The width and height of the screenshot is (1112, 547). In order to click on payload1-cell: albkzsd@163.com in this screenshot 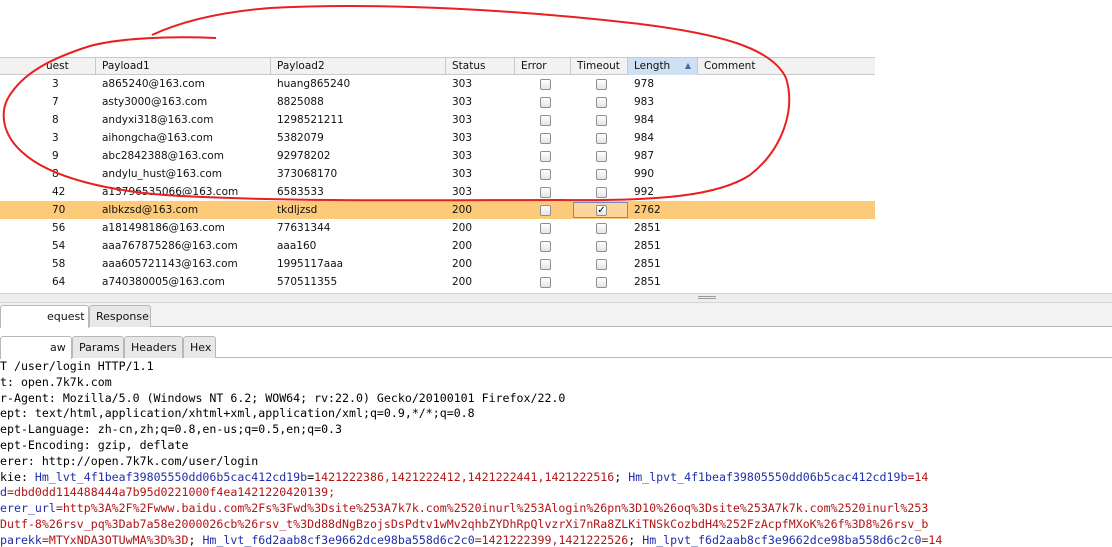, I will do `click(150, 210)`.